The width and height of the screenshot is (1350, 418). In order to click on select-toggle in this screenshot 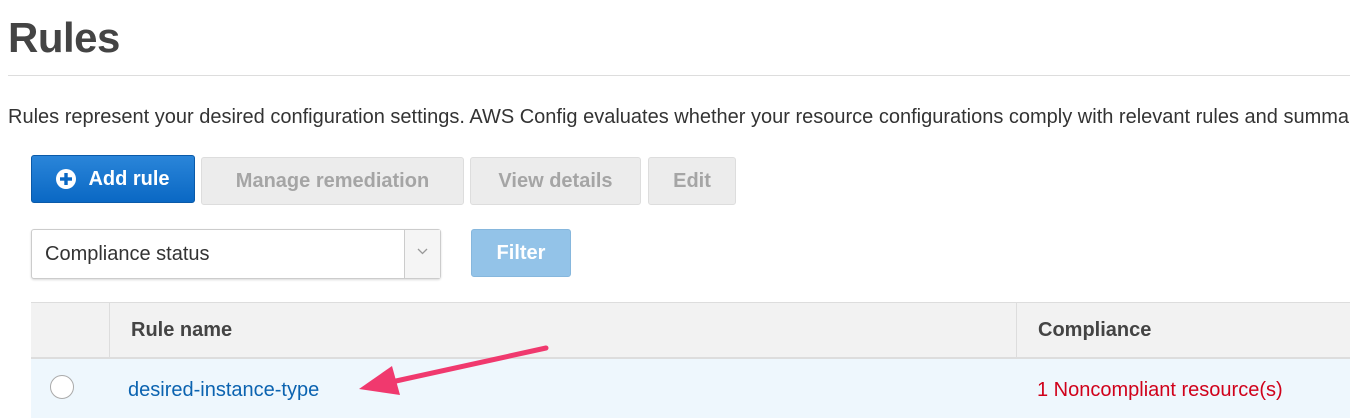, I will do `click(422, 254)`.